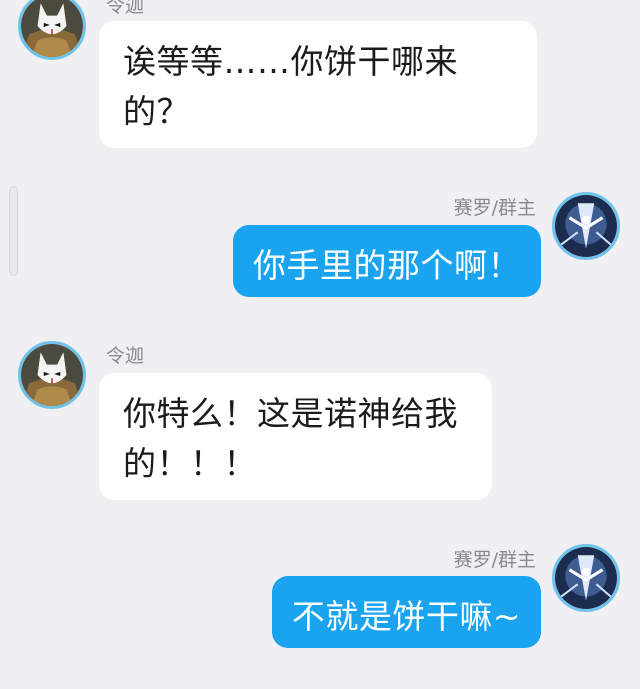  Describe the element at coordinates (387, 261) in the screenshot. I see `message-bubble: 你手里的那个啊！` at that location.